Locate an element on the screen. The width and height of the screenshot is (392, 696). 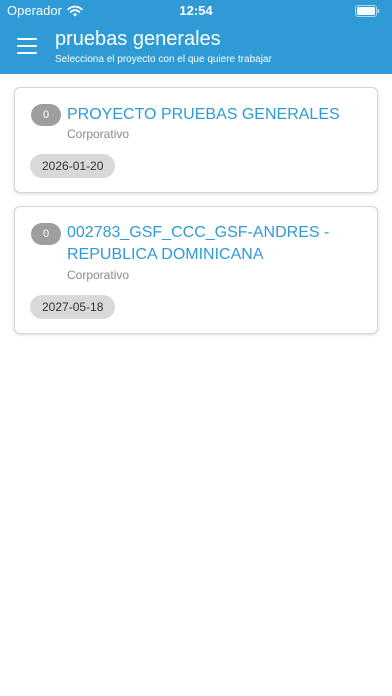
date-chip: 2027-05-18 is located at coordinates (73, 307).